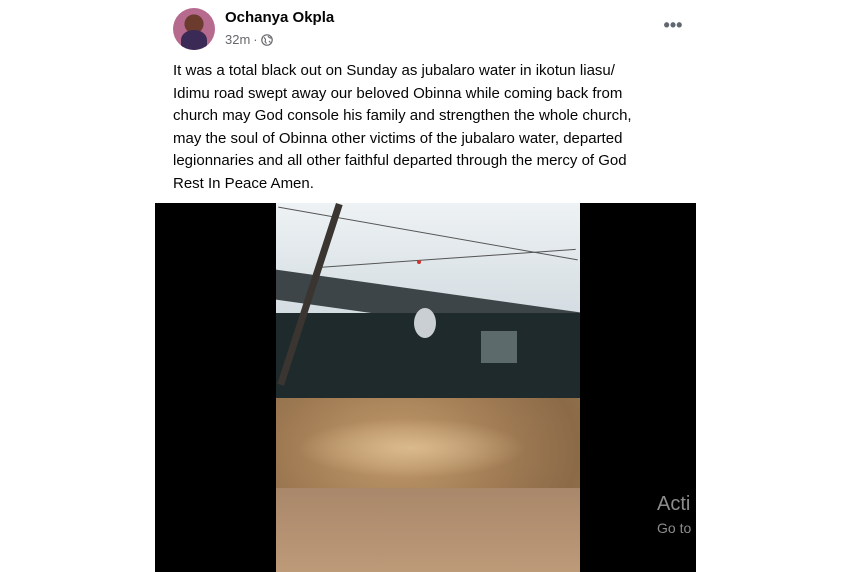 Image resolution: width=848 pixels, height=572 pixels. I want to click on globe-icon, so click(266, 39).